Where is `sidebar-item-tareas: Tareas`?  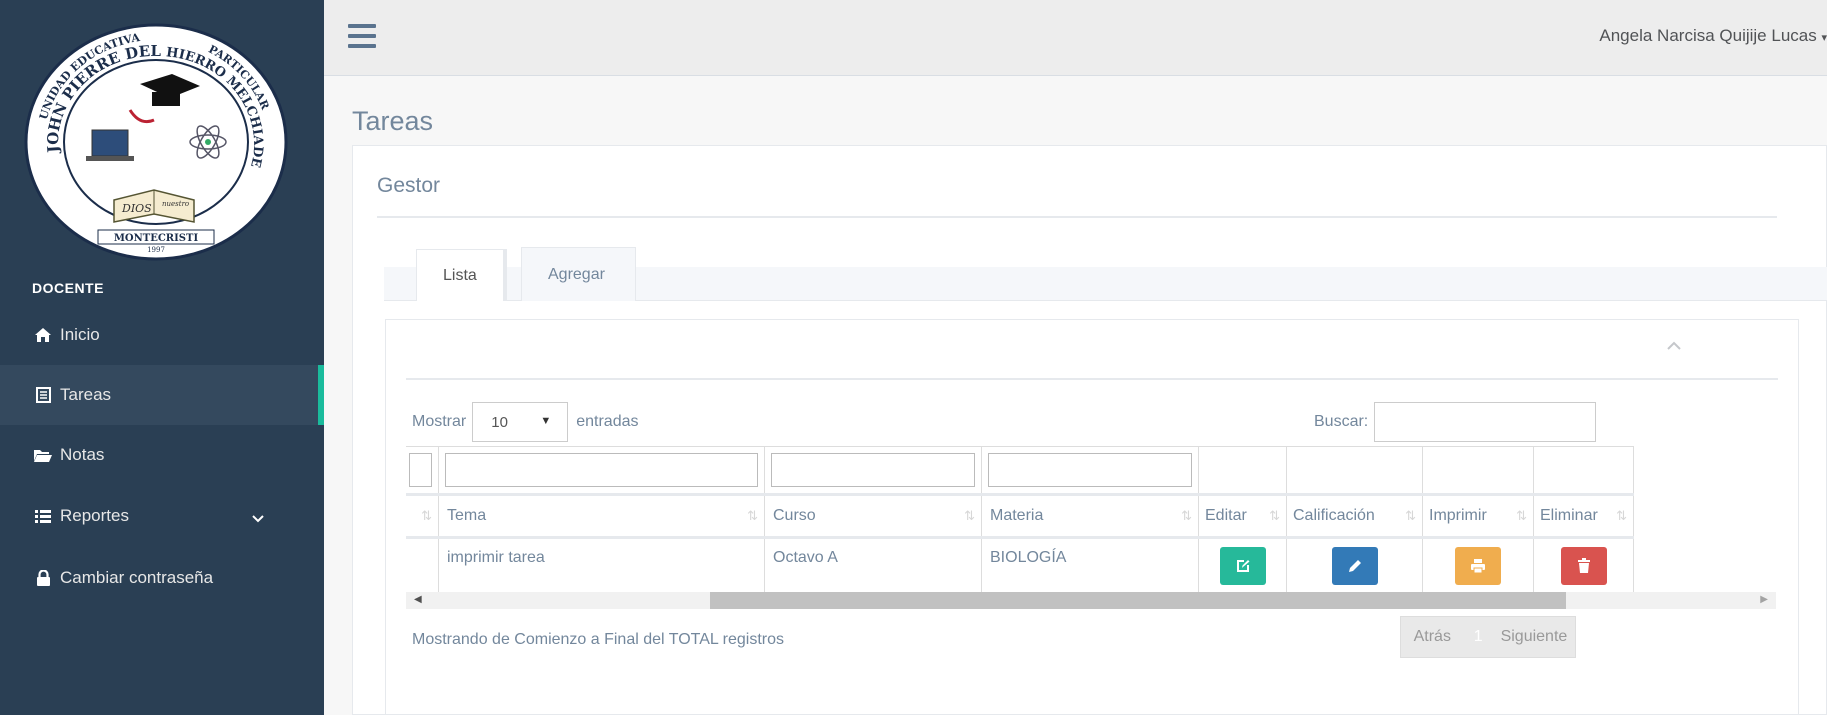
sidebar-item-tareas: Tareas is located at coordinates (162, 395).